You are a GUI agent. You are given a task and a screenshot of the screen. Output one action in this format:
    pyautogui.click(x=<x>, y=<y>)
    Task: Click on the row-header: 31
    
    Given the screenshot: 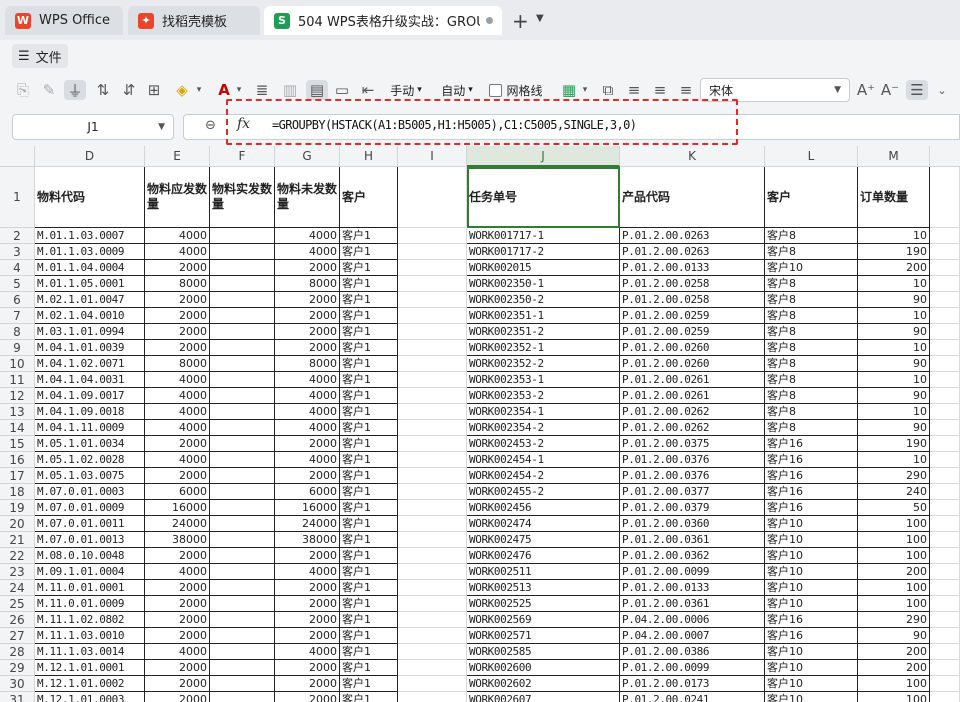 What is the action you would take?
    pyautogui.click(x=17, y=697)
    